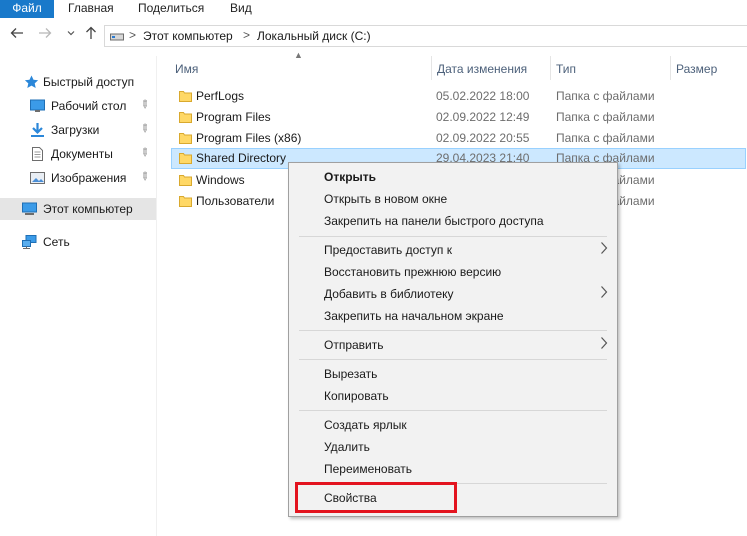 The width and height of the screenshot is (747, 536). I want to click on sidebar-item-label: Загрузки, so click(75, 130).